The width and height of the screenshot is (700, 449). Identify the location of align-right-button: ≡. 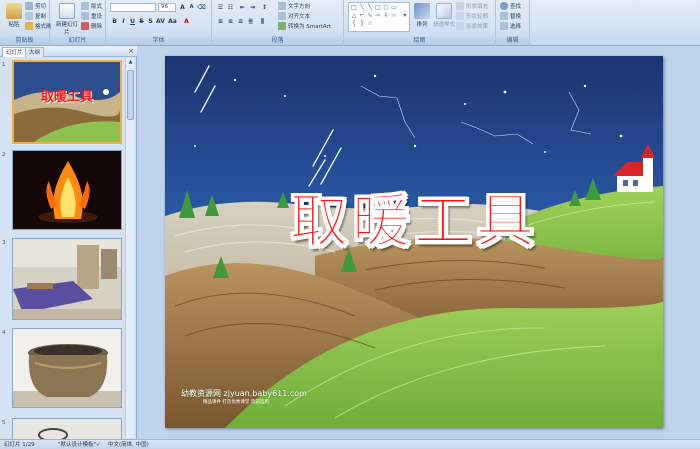
(240, 21).